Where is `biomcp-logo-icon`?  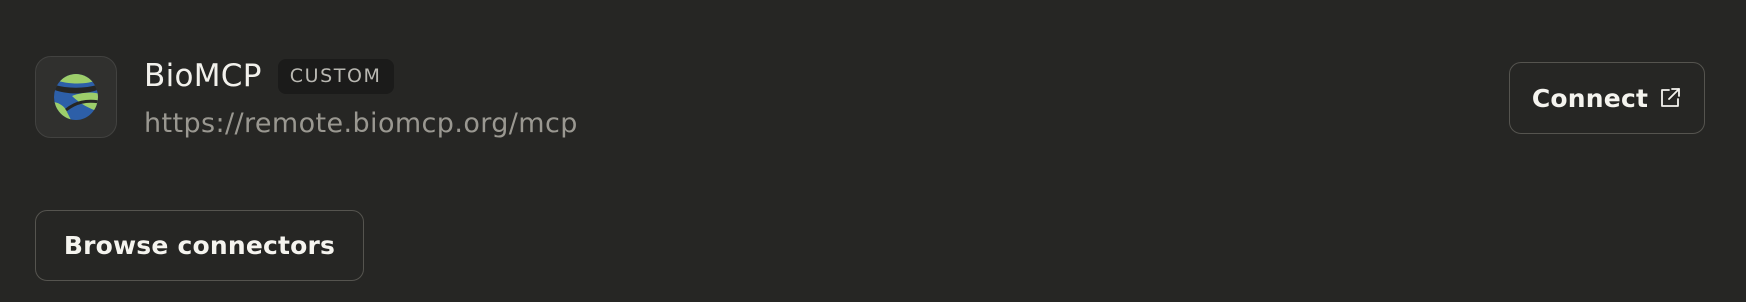 biomcp-logo-icon is located at coordinates (76, 97).